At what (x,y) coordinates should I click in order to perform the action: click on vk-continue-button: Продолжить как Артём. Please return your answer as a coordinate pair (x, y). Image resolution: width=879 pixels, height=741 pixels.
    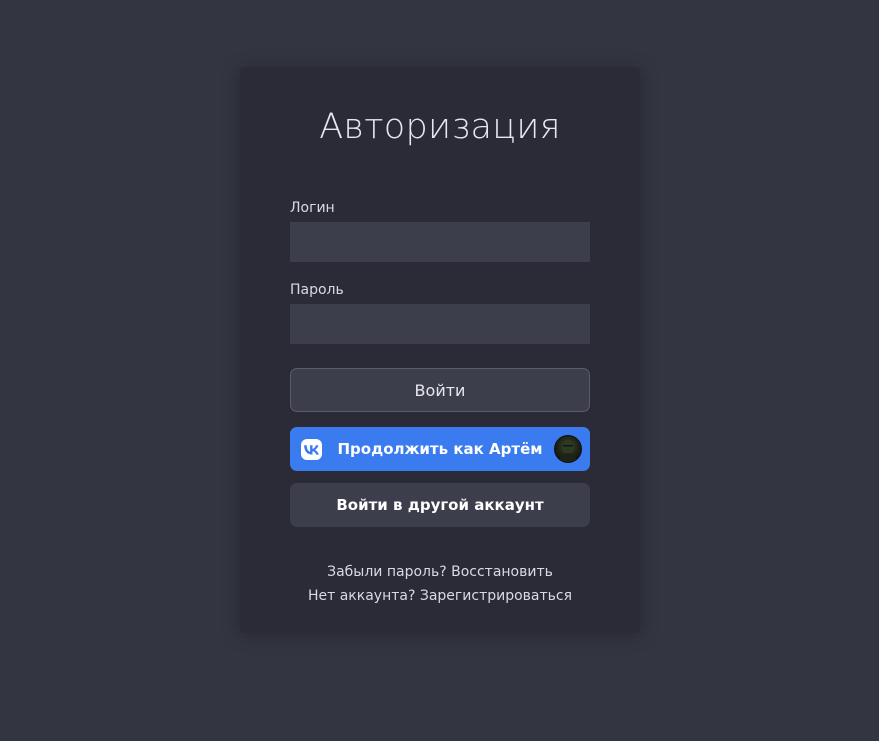
    Looking at the image, I should click on (440, 449).